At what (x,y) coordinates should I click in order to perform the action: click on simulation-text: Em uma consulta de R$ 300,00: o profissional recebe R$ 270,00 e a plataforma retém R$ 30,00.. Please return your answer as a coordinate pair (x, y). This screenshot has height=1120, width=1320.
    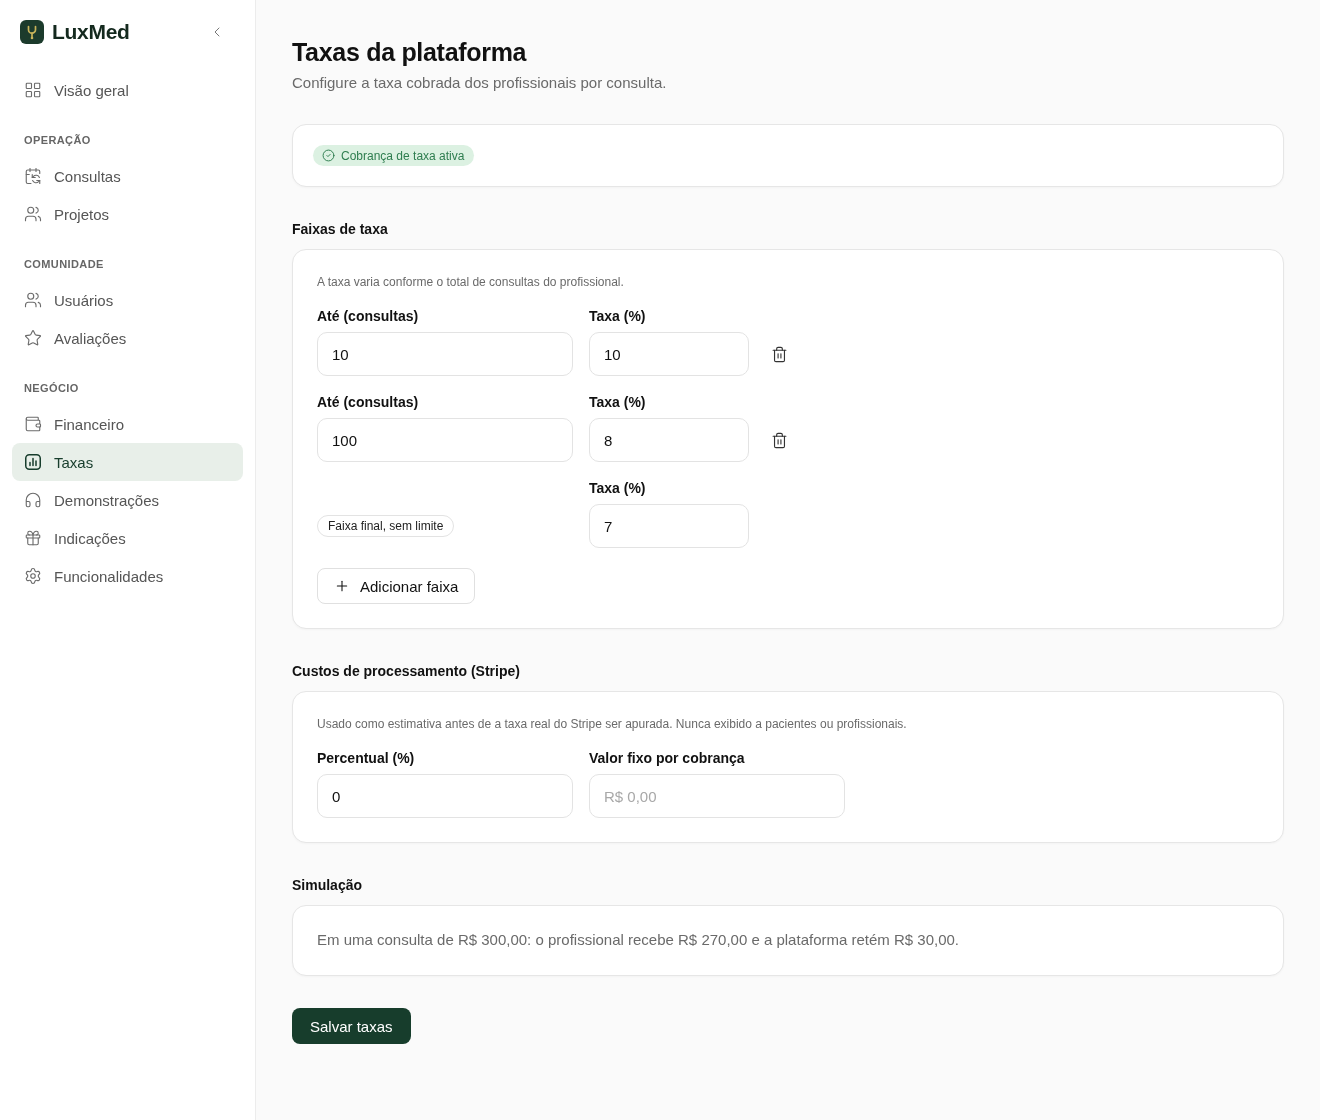
    Looking at the image, I should click on (639, 940).